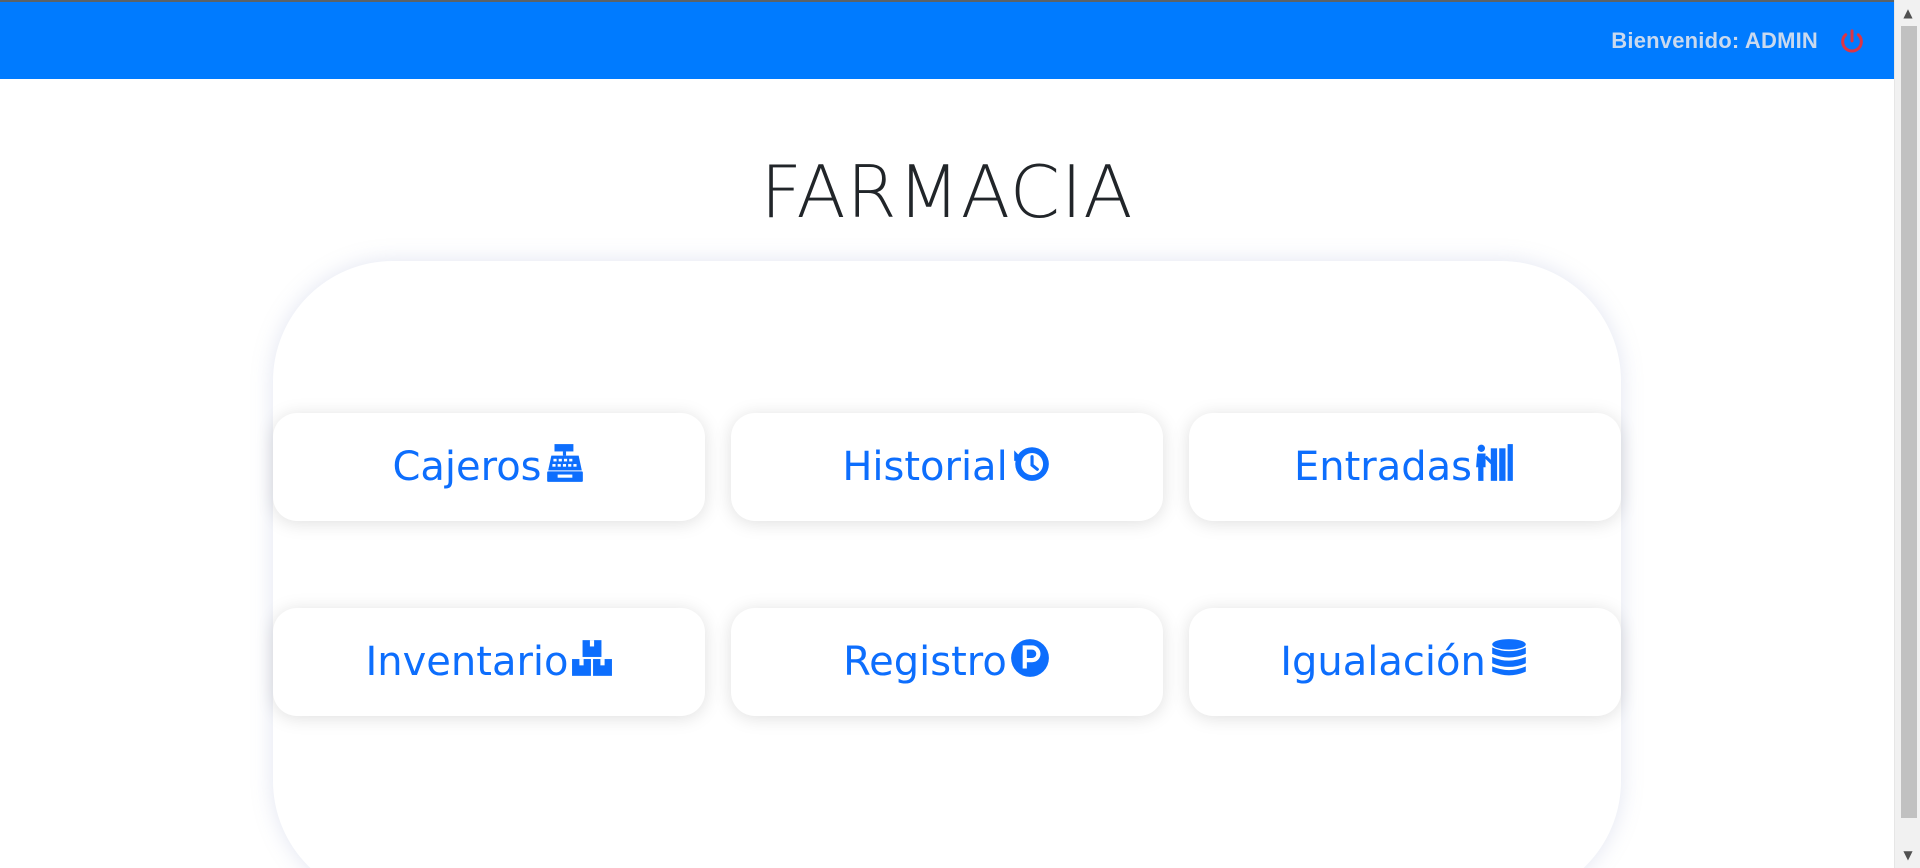 This screenshot has width=1920, height=868. I want to click on database-icon, so click(1508, 657).